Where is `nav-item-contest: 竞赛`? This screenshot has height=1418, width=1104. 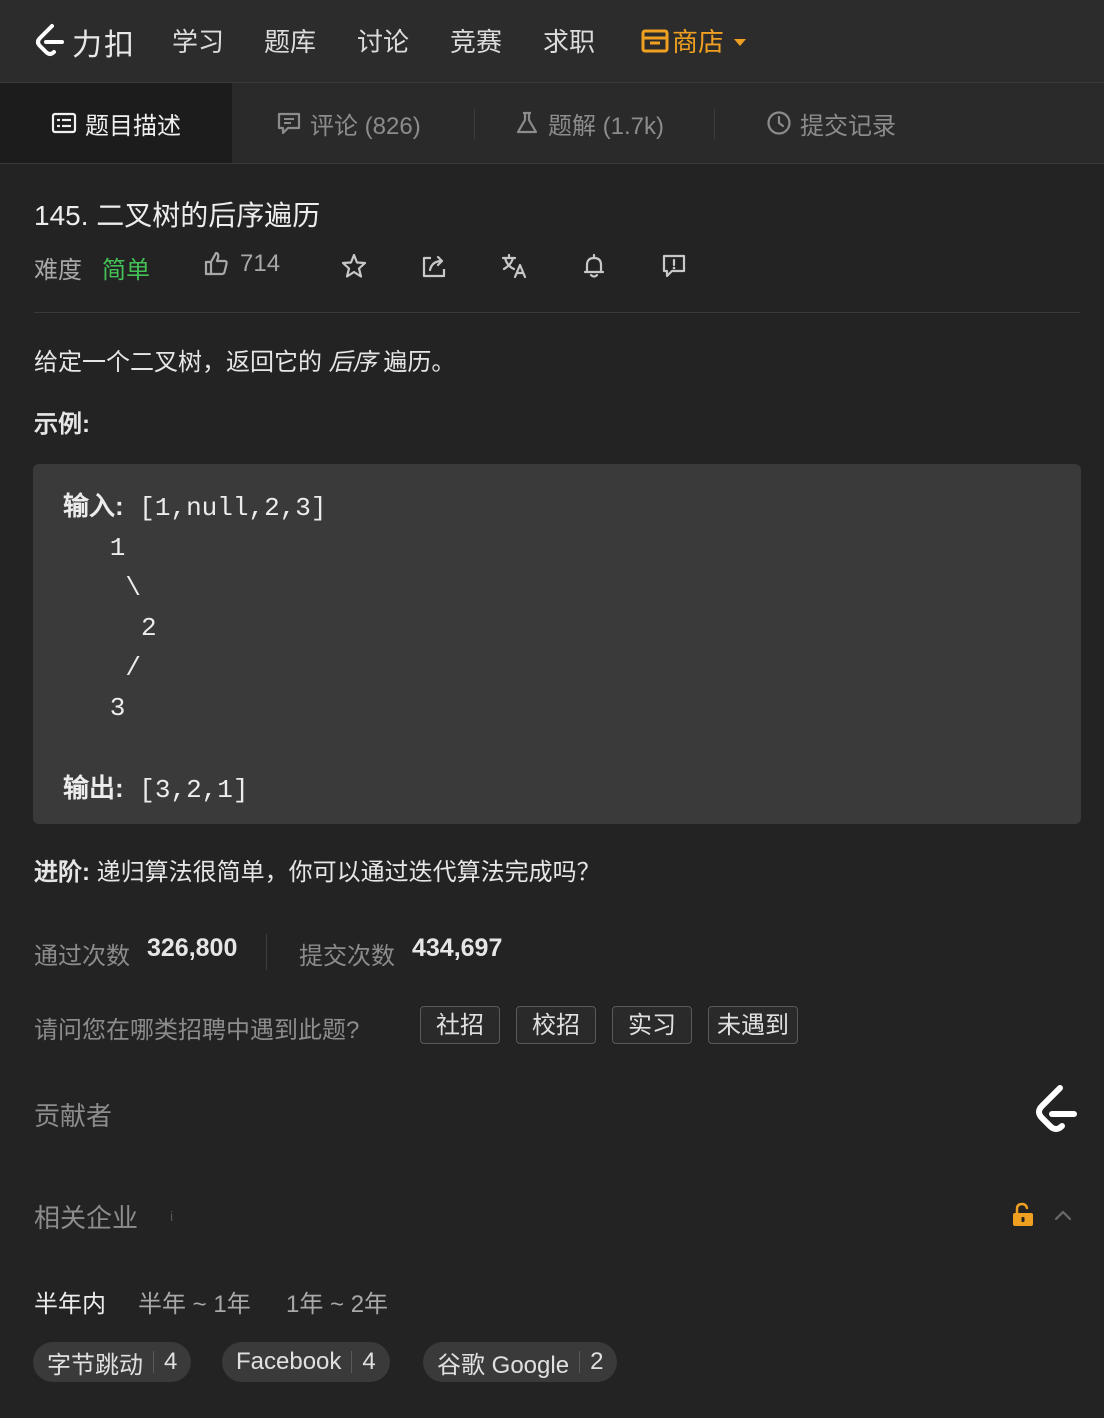
nav-item-contest: 竞赛 is located at coordinates (476, 40).